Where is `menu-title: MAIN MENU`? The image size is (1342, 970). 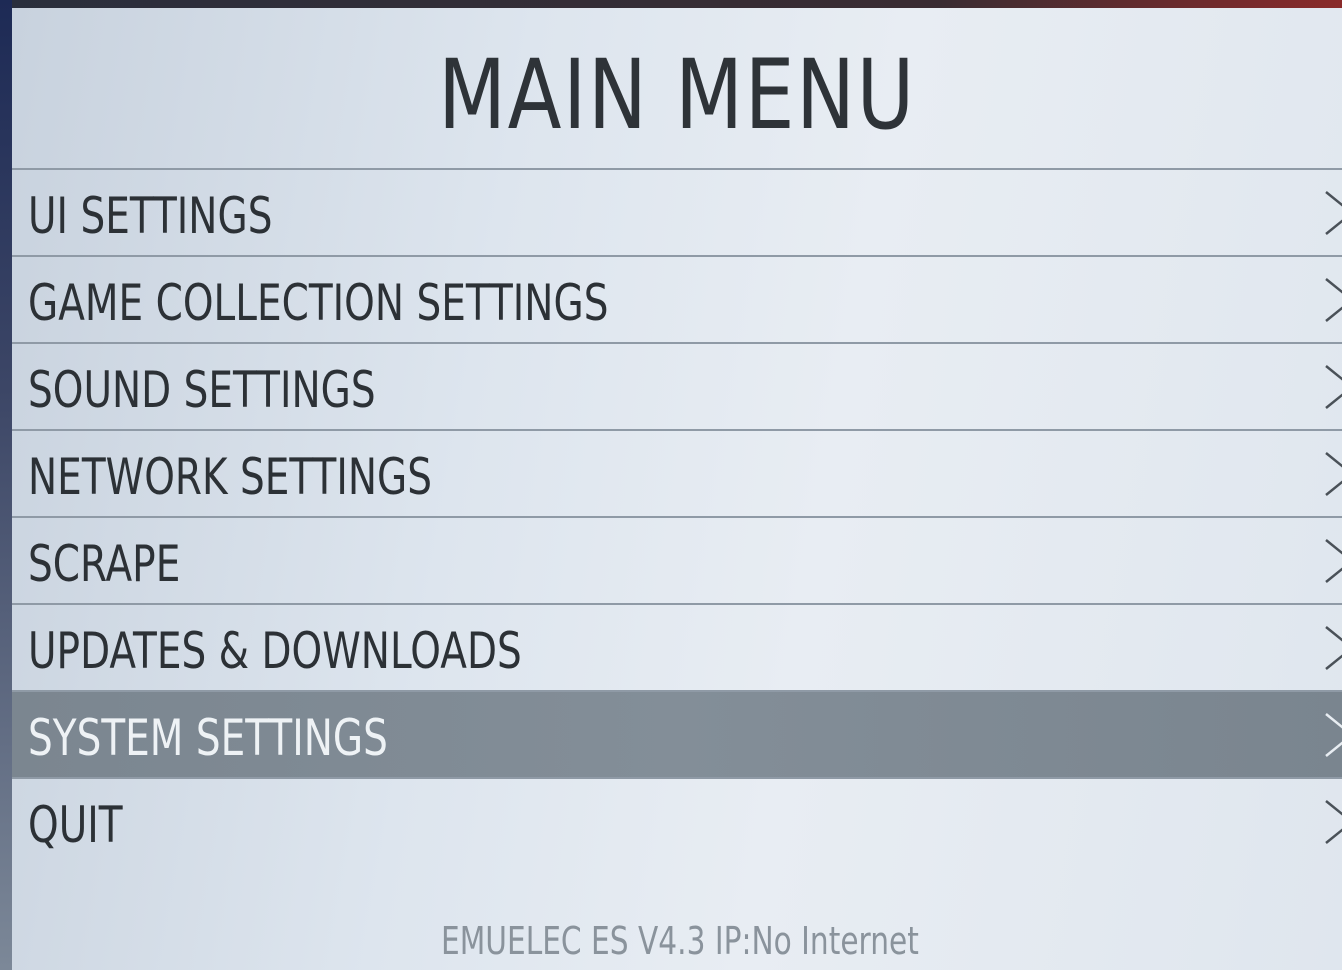
menu-title: MAIN MENU is located at coordinates (677, 95).